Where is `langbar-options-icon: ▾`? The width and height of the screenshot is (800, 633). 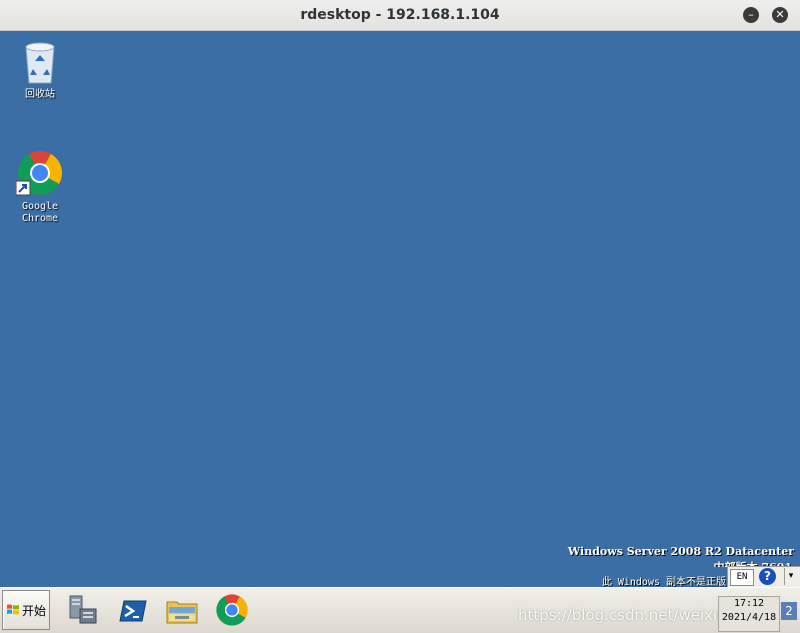
langbar-options-icon: ▾ is located at coordinates (790, 576).